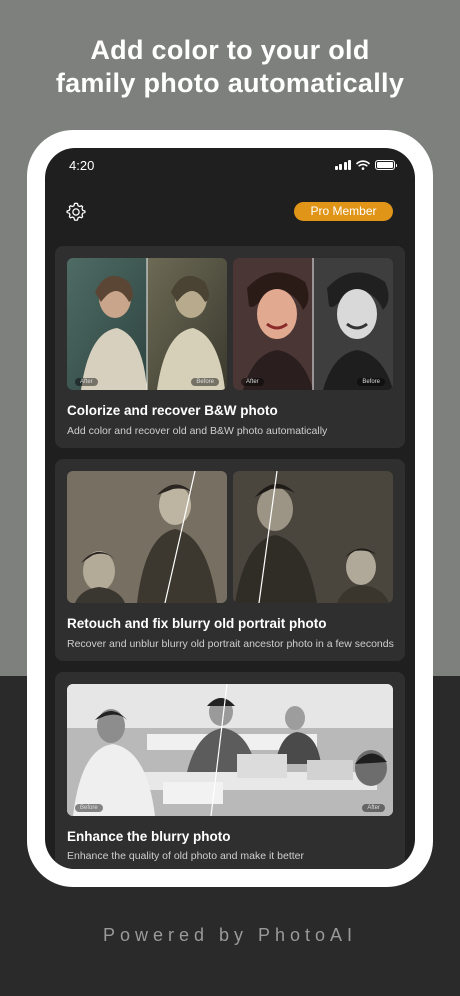  I want to click on status-icons, so click(365, 165).